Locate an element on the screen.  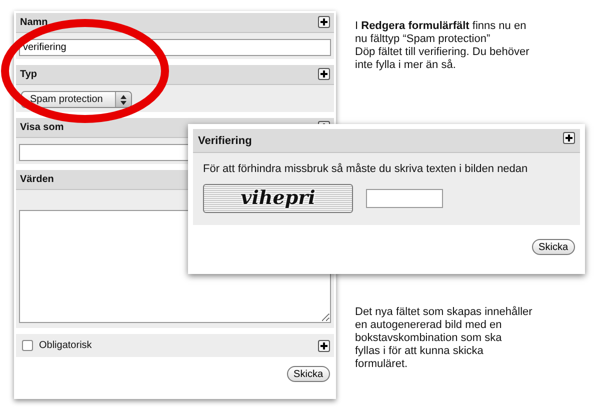
section-title: Visa som is located at coordinates (42, 127).